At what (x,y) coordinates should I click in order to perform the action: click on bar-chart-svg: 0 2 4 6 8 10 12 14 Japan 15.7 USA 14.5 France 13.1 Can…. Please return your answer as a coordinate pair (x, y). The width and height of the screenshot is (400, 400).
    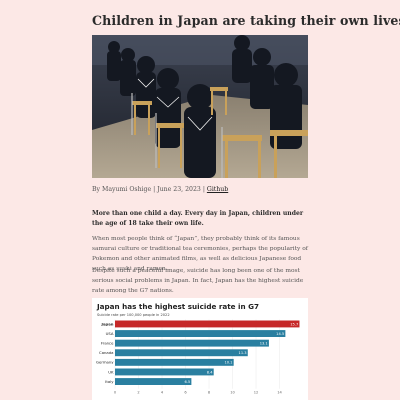
    Looking at the image, I should click on (198, 357).